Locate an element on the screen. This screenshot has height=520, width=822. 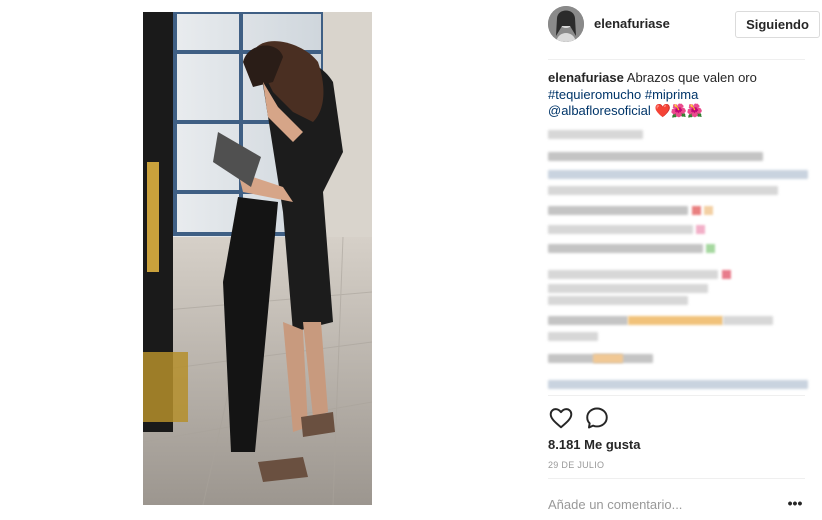
caption-text: Abrazos que valen oro is located at coordinates (691, 77).